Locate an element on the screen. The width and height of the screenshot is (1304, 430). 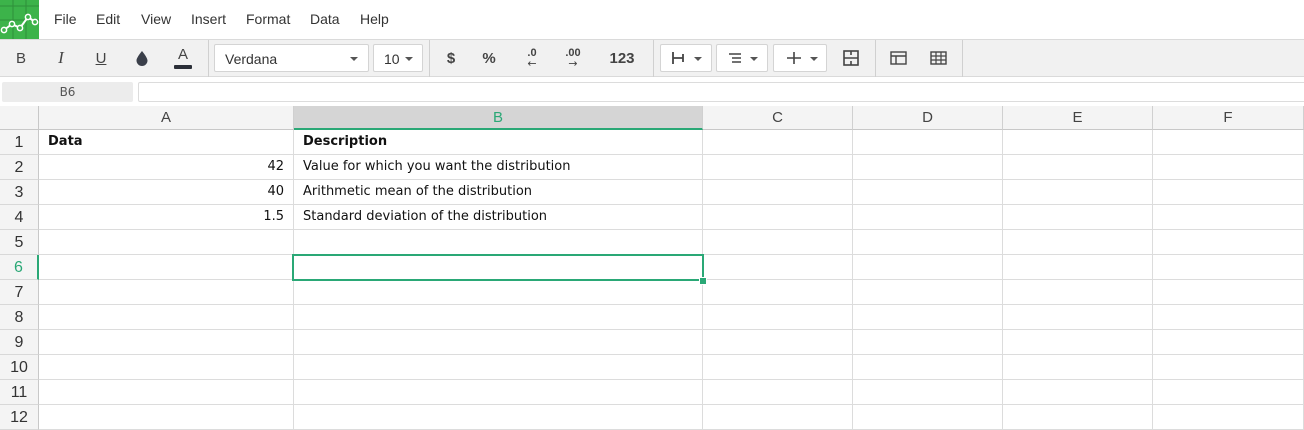
menu-format: Format is located at coordinates (268, 19).